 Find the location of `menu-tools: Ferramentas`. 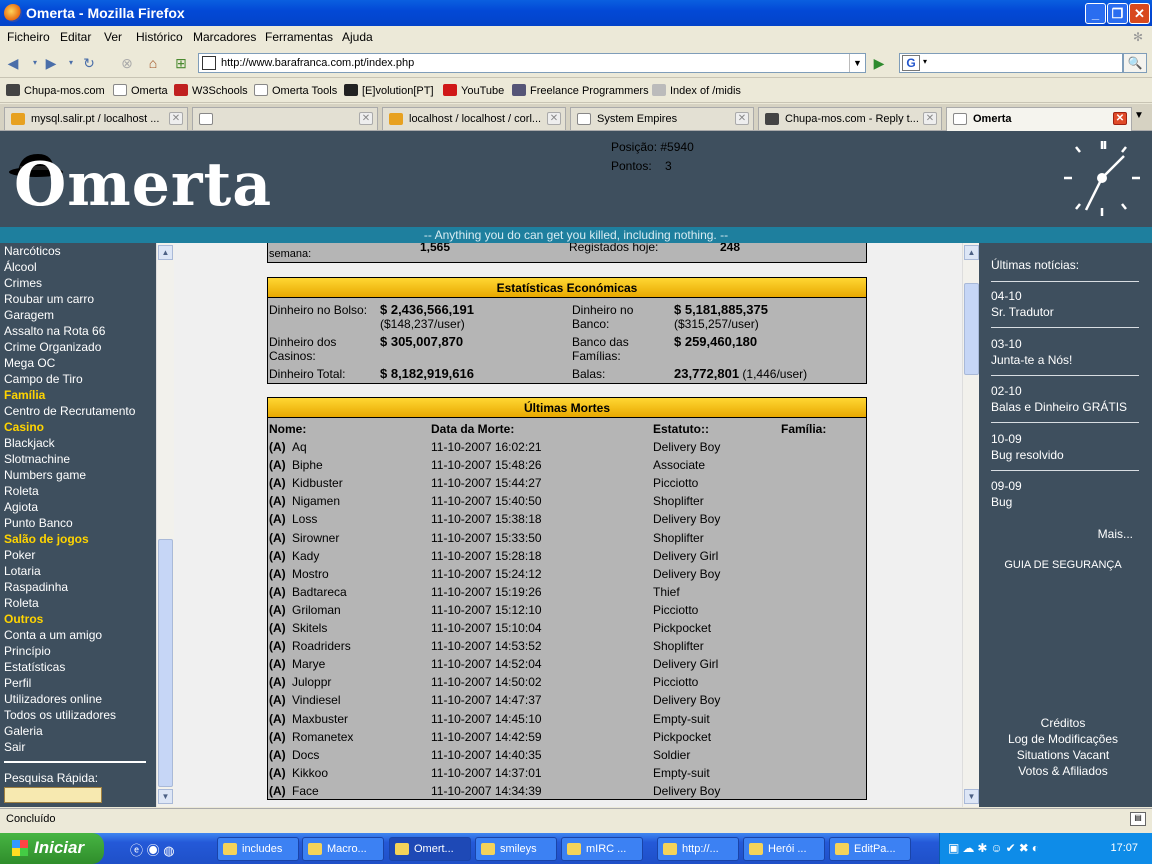

menu-tools: Ferramentas is located at coordinates (299, 35).